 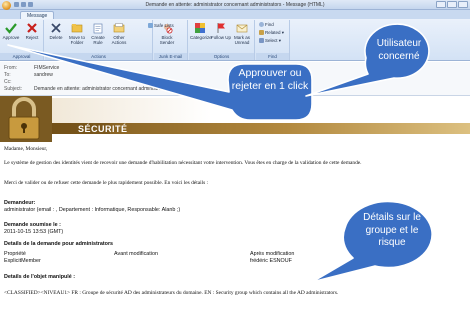 What do you see at coordinates (392, 230) in the screenshot?
I see `details-callout-text: Détails sur le groupe et le risque` at bounding box center [392, 230].